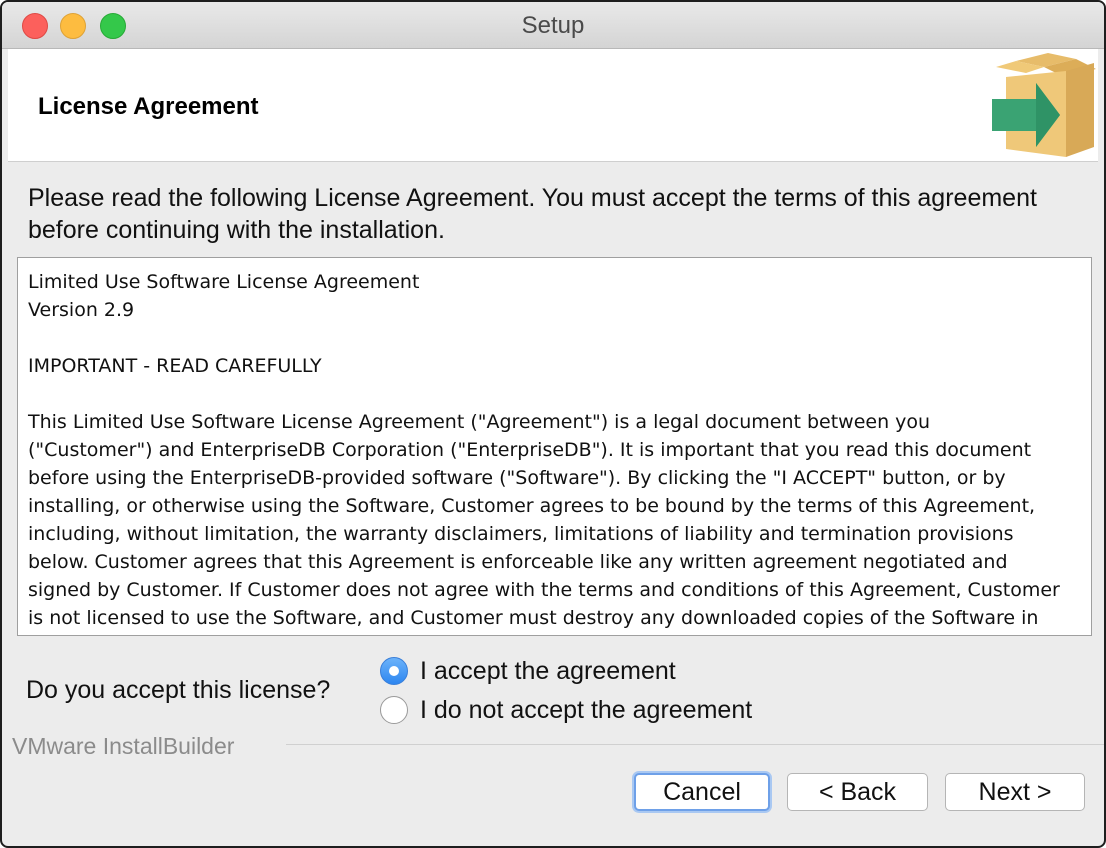 This screenshot has height=848, width=1106. I want to click on radio-unselected-icon, so click(394, 710).